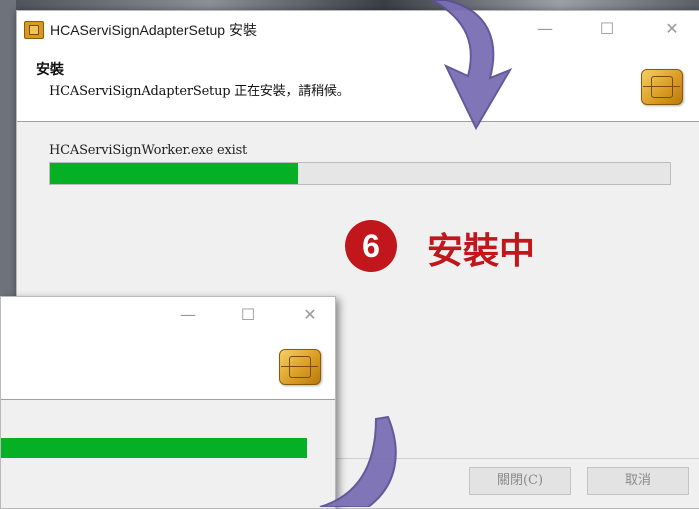 The width and height of the screenshot is (699, 509). What do you see at coordinates (638, 481) in the screenshot?
I see `cancel-button: 取消` at bounding box center [638, 481].